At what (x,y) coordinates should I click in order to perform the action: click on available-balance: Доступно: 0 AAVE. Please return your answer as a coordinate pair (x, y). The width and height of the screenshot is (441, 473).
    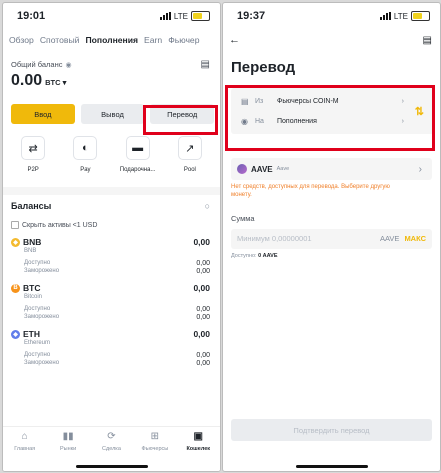
    Looking at the image, I should click on (254, 255).